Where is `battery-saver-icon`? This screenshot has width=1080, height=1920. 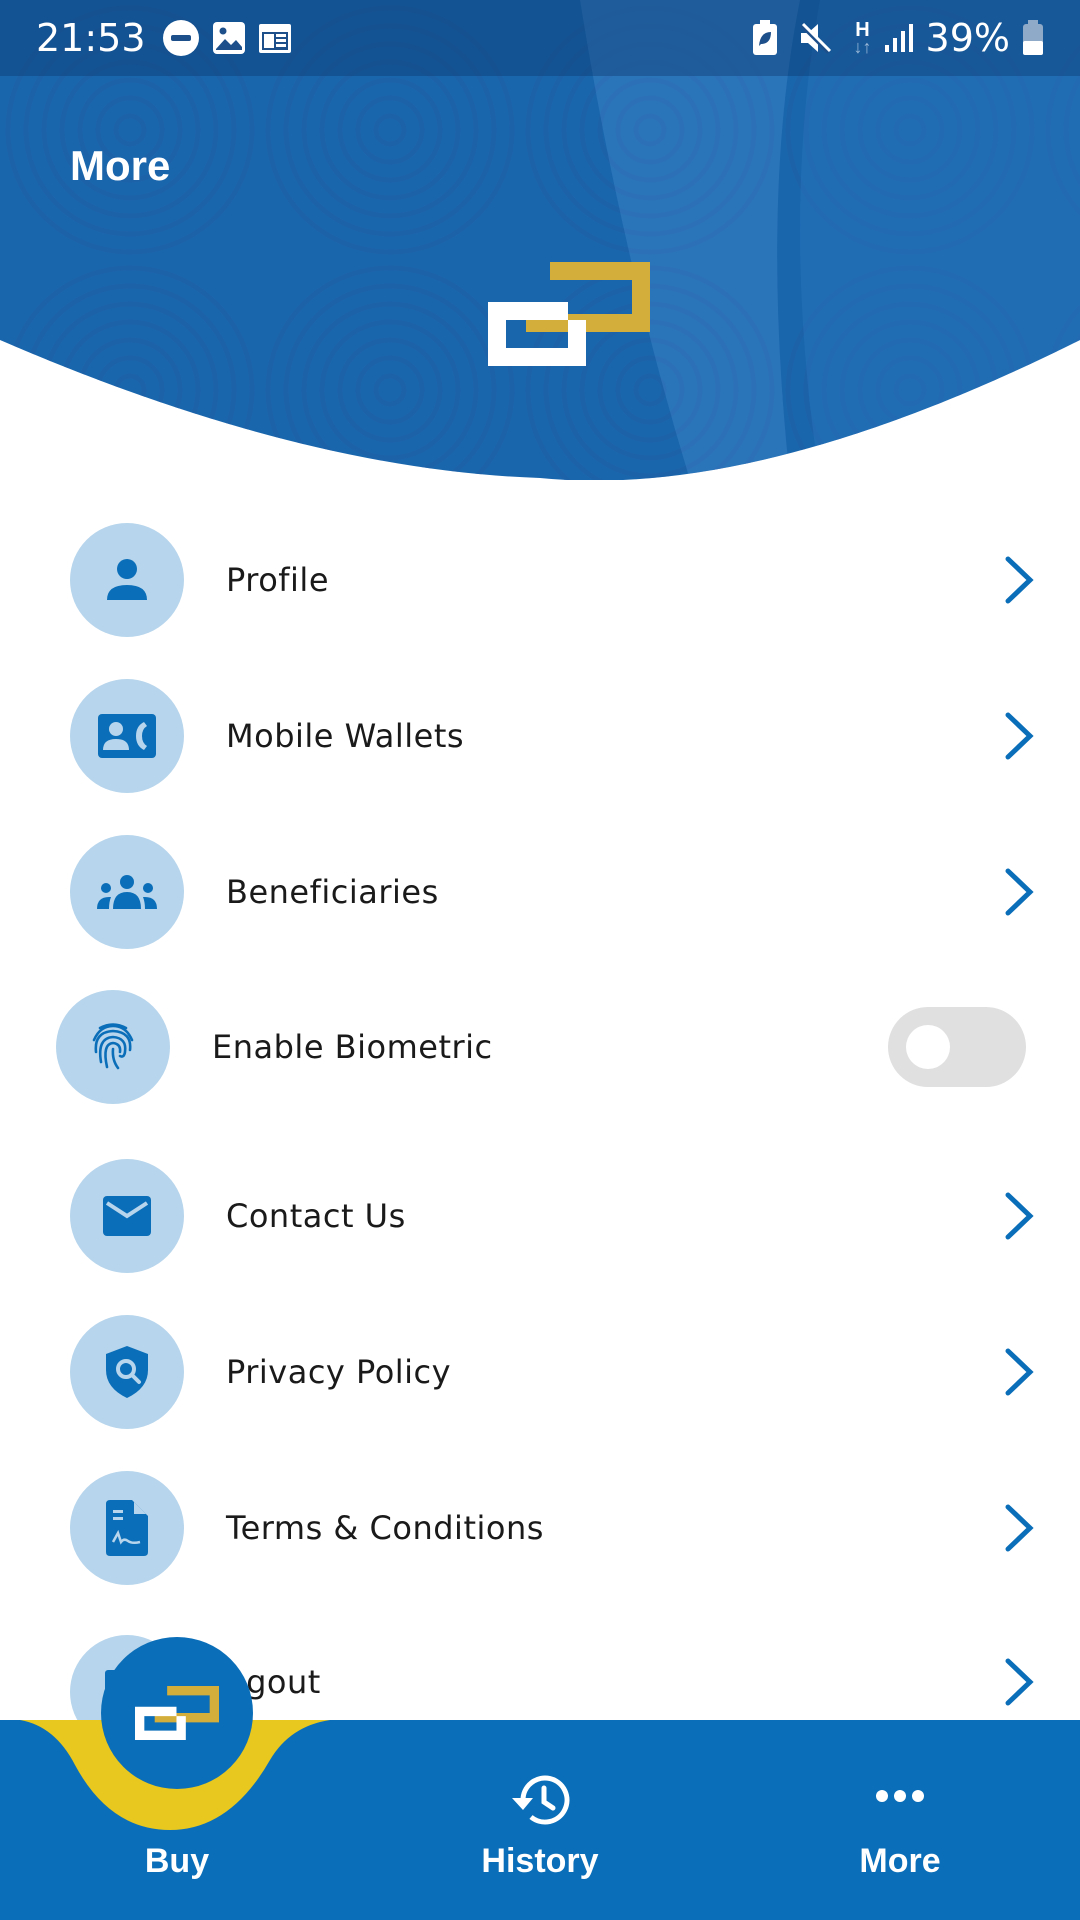
battery-saver-icon is located at coordinates (765, 38).